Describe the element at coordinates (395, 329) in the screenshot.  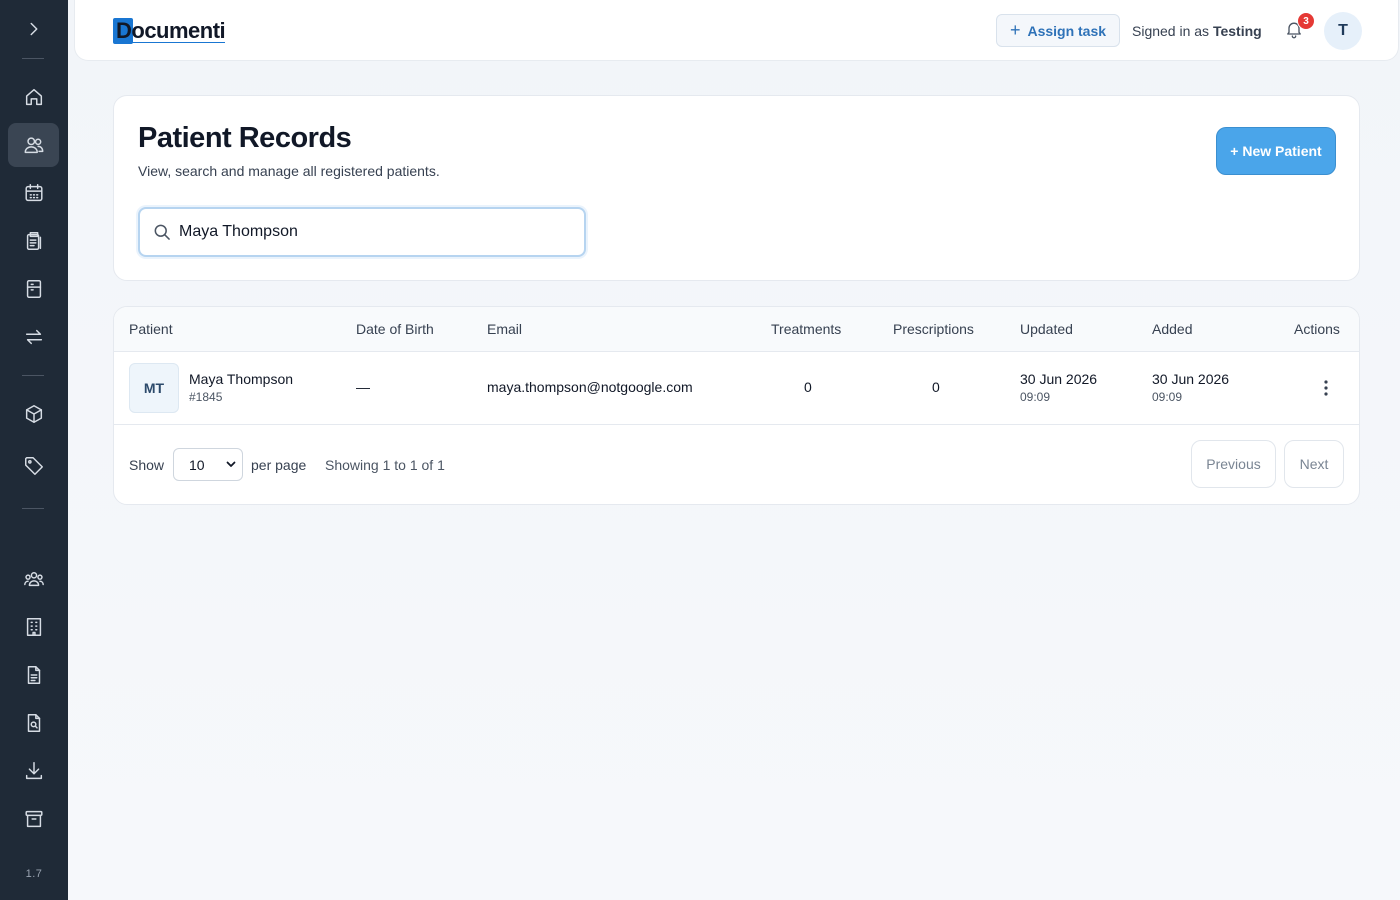
I see `column-header-dob: Date of Birth` at that location.